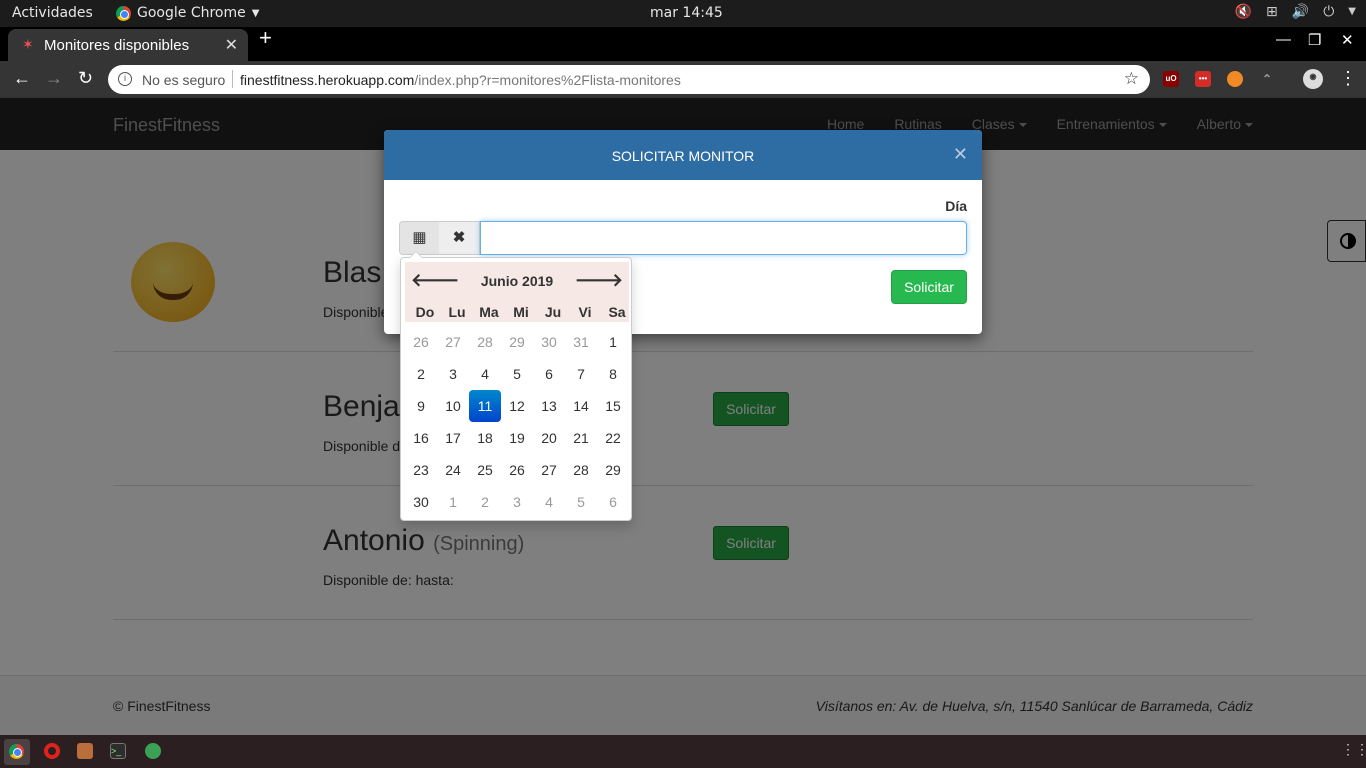 This screenshot has width=1366, height=768. What do you see at coordinates (1329, 12) in the screenshot?
I see `power-icon: ⏻` at bounding box center [1329, 12].